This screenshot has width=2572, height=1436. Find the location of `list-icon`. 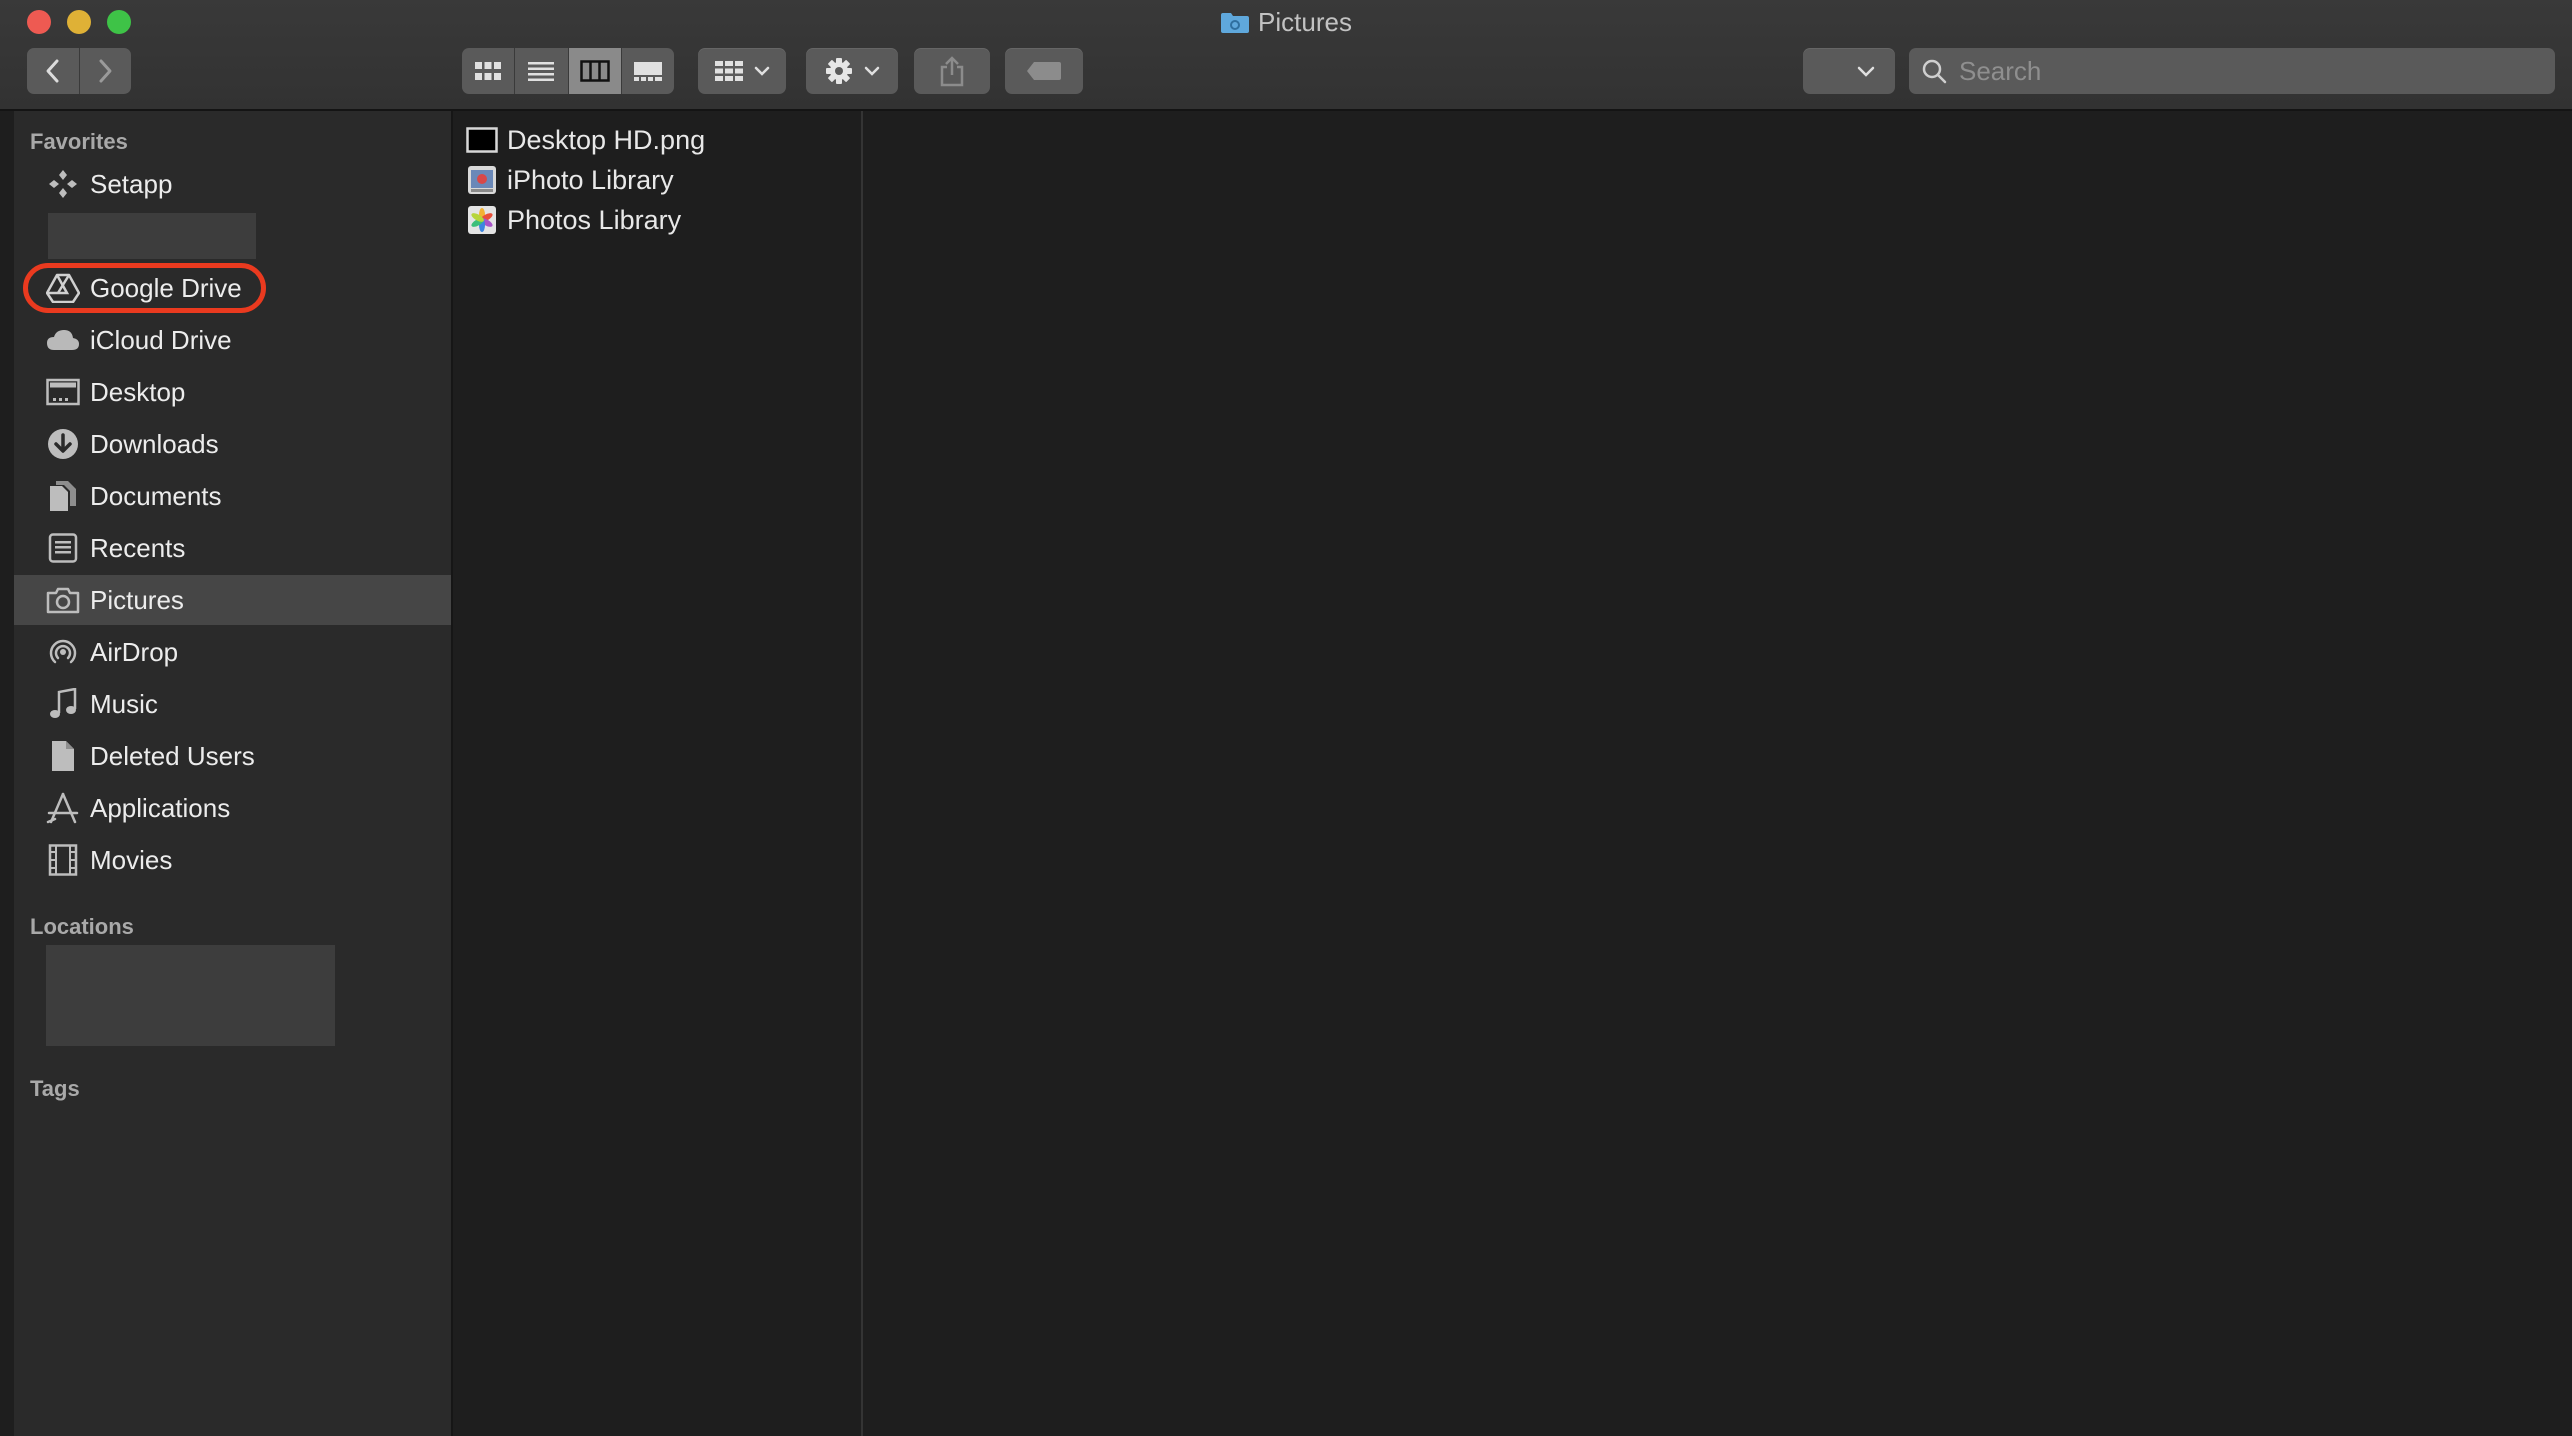

list-icon is located at coordinates (541, 71).